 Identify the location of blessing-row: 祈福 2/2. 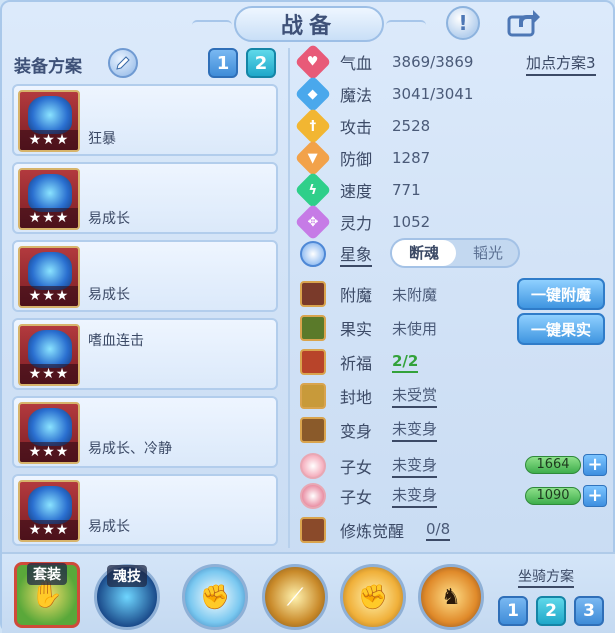
(358, 362).